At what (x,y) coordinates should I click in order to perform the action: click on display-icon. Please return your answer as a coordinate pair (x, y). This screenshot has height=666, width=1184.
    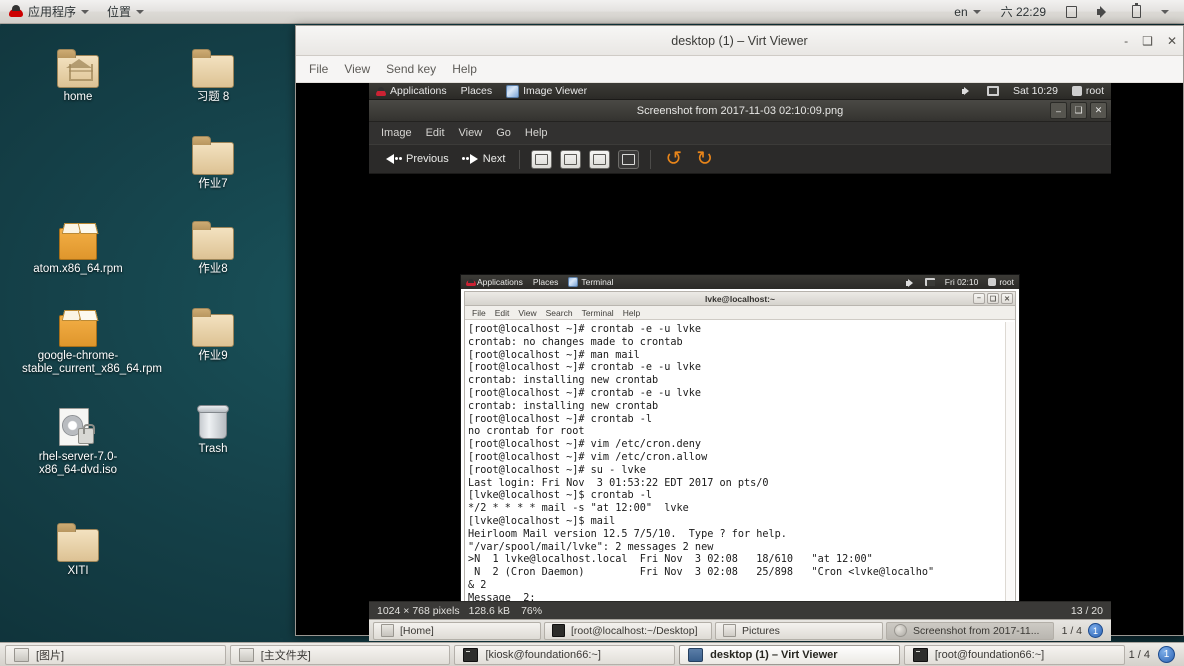
    Looking at the image, I should click on (1071, 11).